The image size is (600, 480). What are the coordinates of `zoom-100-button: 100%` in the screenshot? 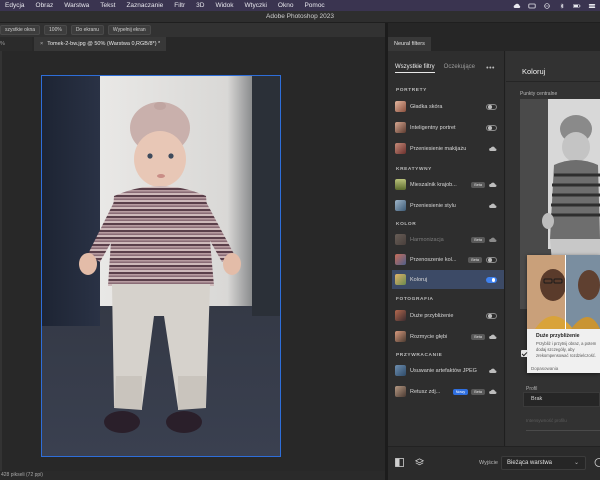 It's located at (55, 30).